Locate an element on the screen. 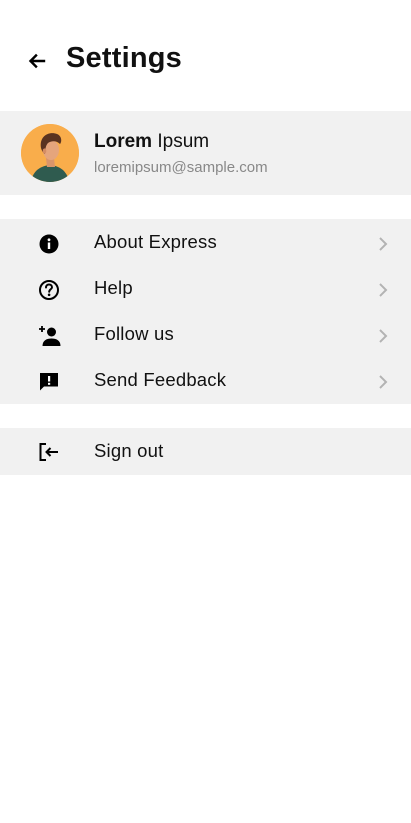  page-title: Settings is located at coordinates (124, 58).